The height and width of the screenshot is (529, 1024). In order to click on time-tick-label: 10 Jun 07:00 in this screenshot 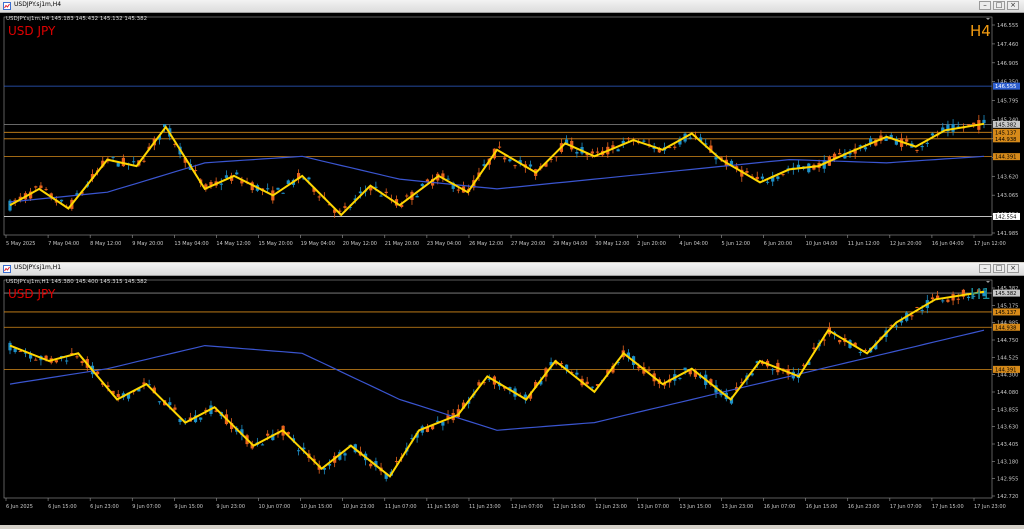, I will do `click(275, 507)`.